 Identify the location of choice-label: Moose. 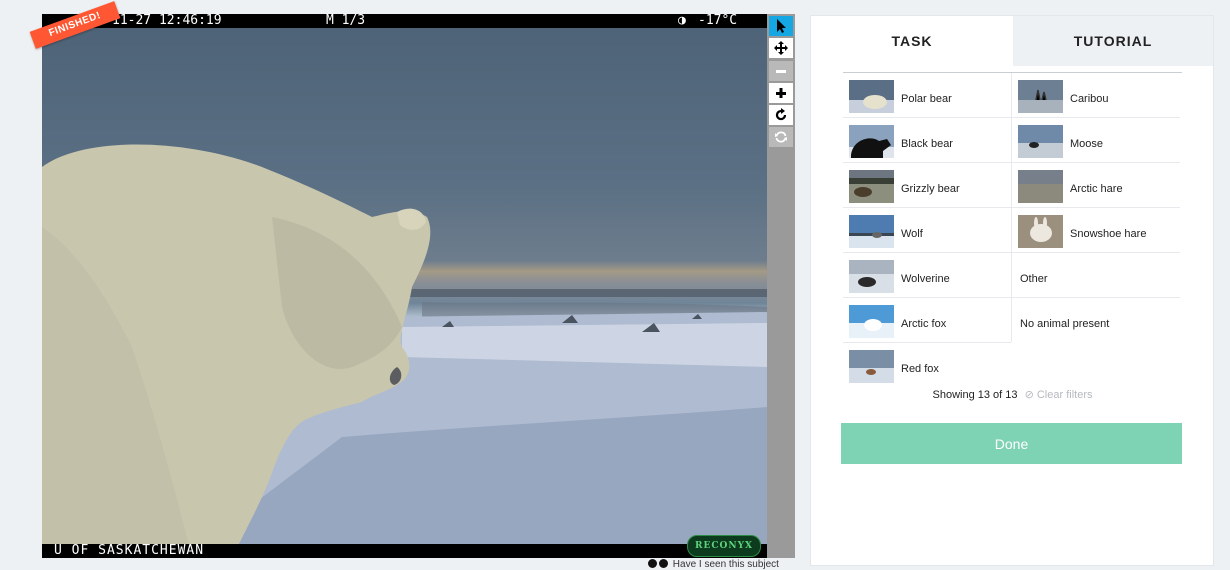
(1087, 144).